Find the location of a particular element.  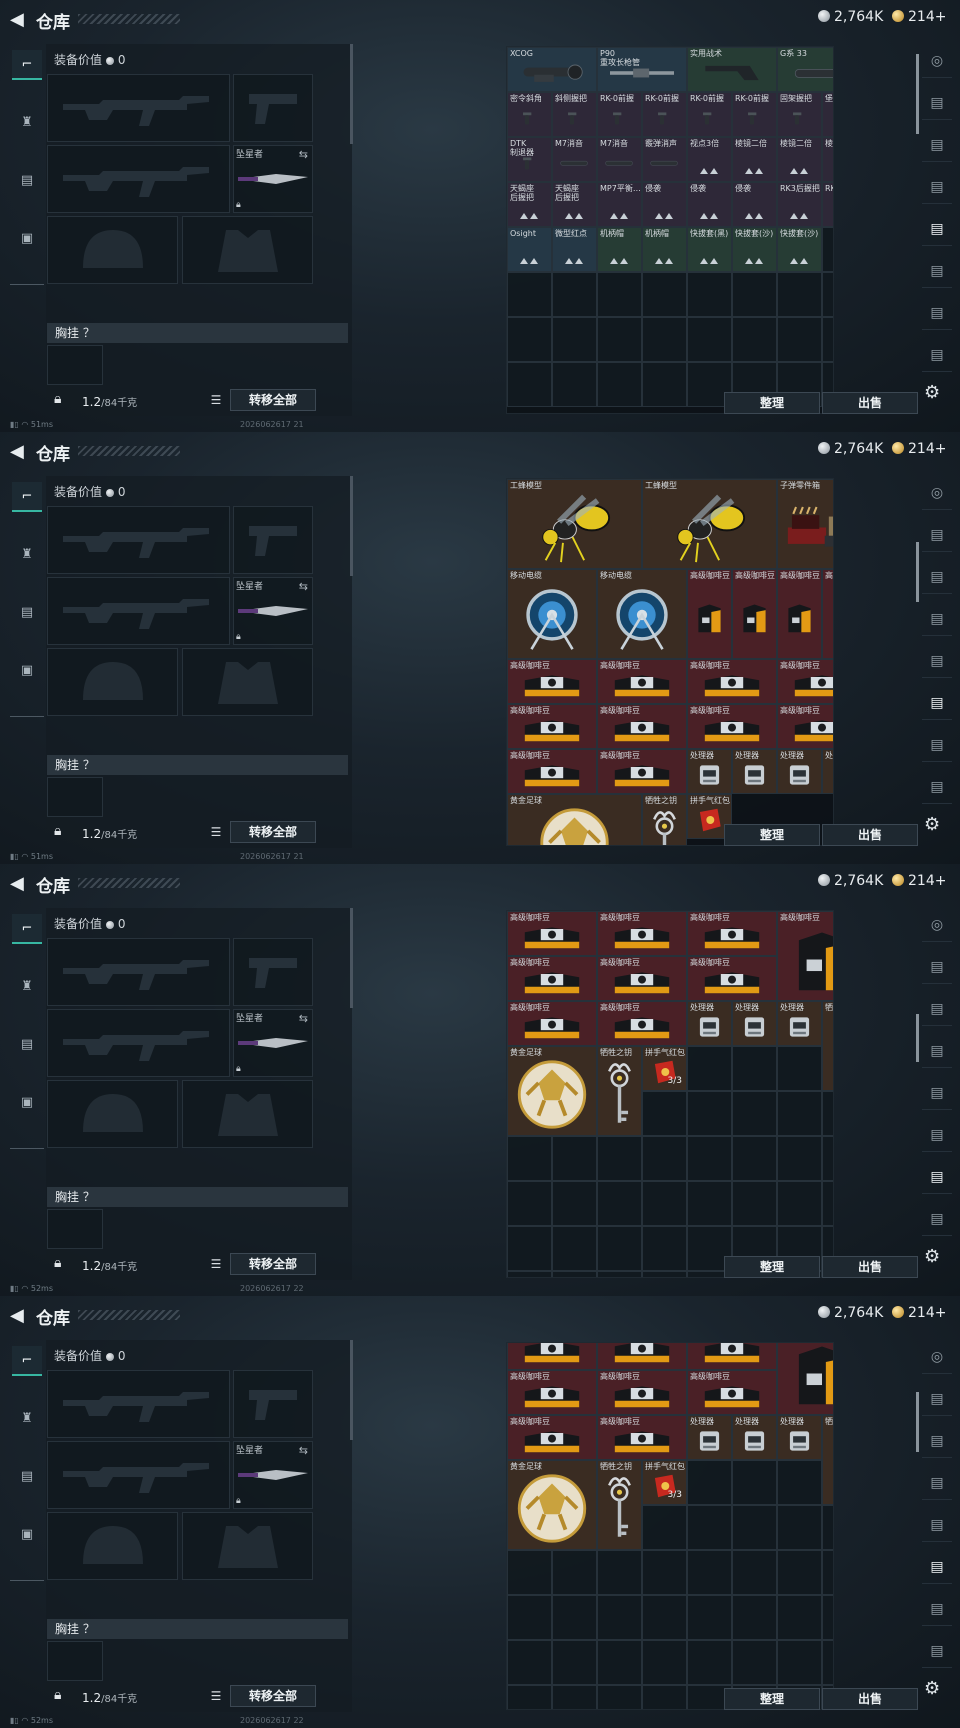

inventory-item: 快拔套(沙) is located at coordinates (799, 249).